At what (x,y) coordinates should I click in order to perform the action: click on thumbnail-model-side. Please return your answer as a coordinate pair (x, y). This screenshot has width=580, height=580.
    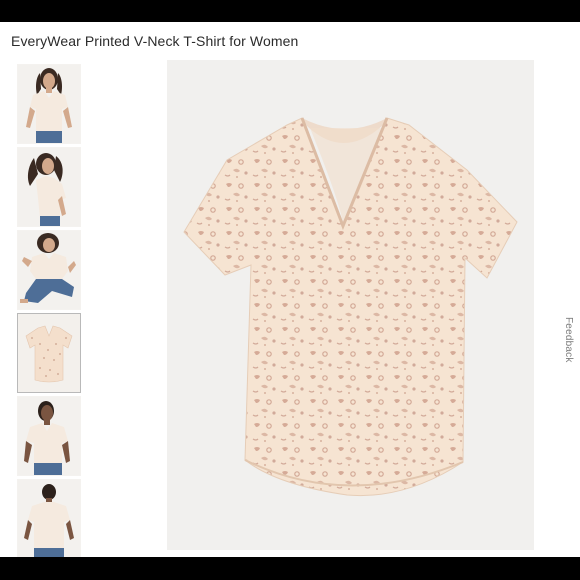
    Looking at the image, I should click on (49, 187).